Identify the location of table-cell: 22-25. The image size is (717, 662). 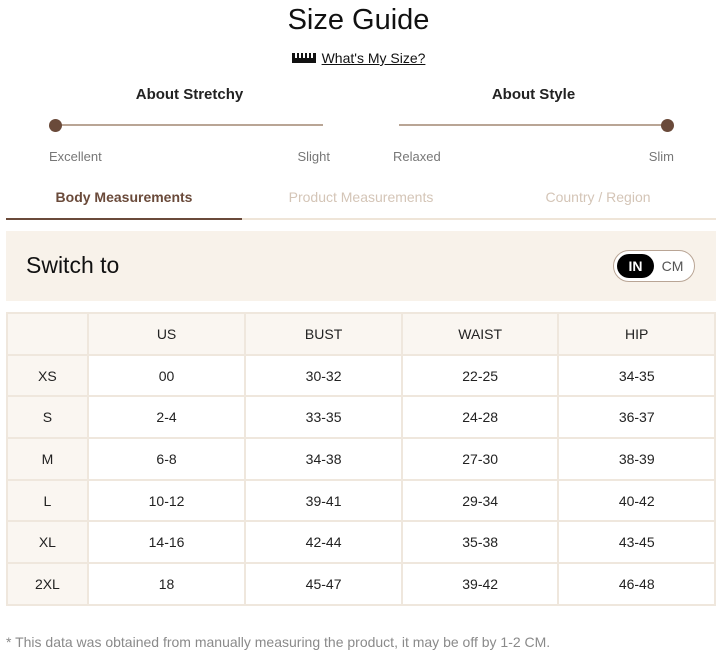
(480, 375).